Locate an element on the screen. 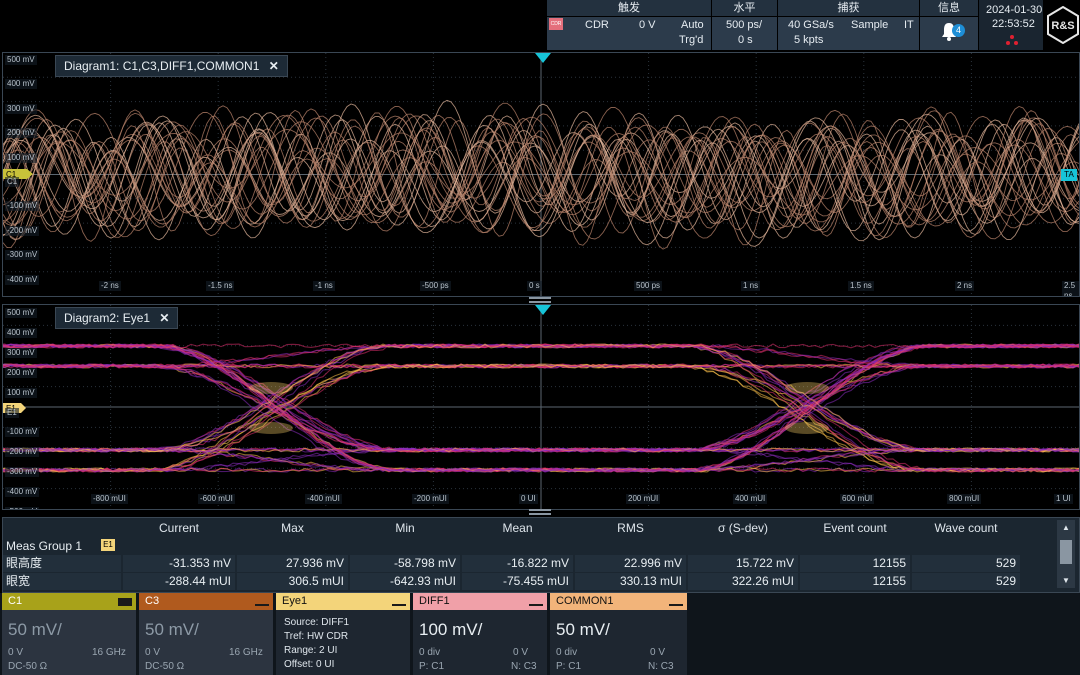  diff1-panel: DIFF1 100 mV/ 0 div 0 V P: C1 N: C3 is located at coordinates (480, 634).